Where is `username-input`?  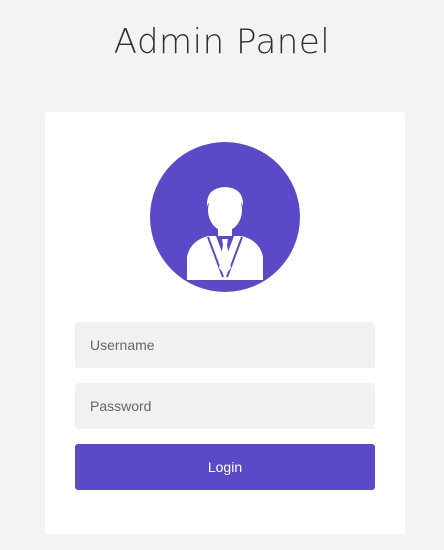 username-input is located at coordinates (225, 345).